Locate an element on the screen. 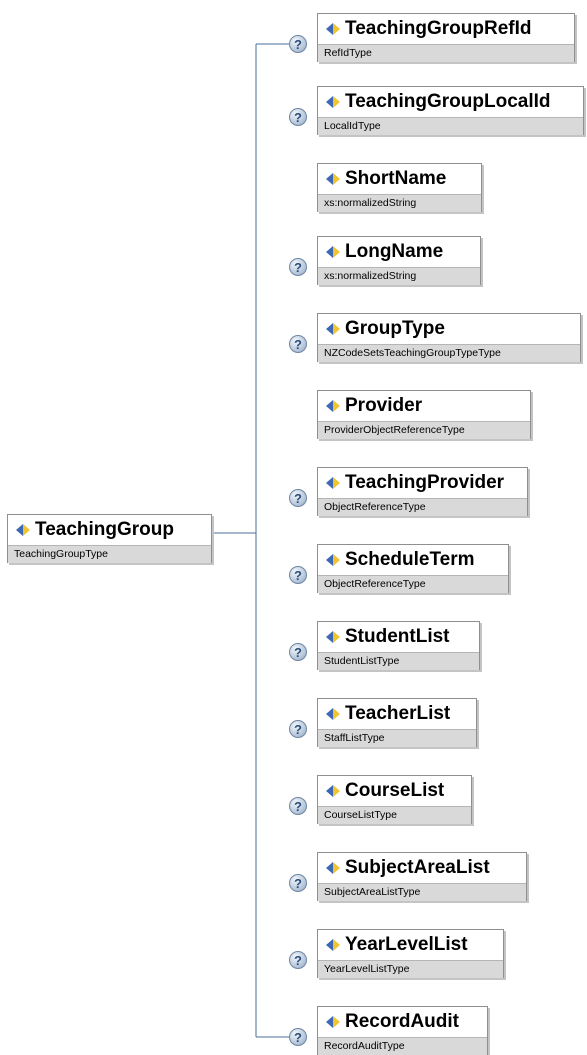  child-element-title: SubjectAreaList is located at coordinates (422, 868).